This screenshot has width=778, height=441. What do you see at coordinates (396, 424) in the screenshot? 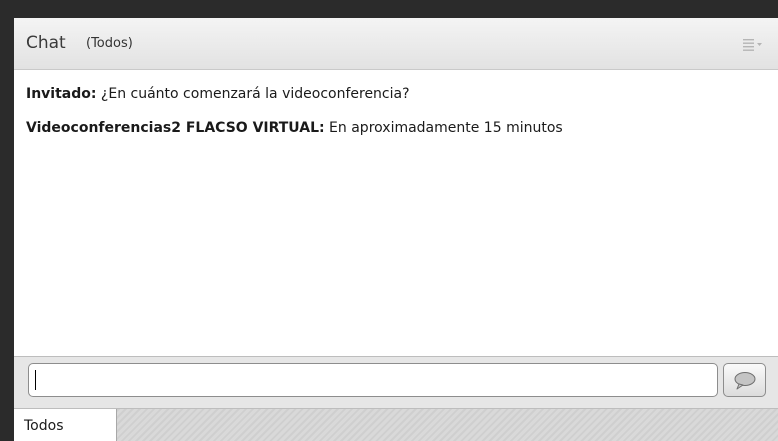
I see `chat-tabs-bar: Todos` at bounding box center [396, 424].